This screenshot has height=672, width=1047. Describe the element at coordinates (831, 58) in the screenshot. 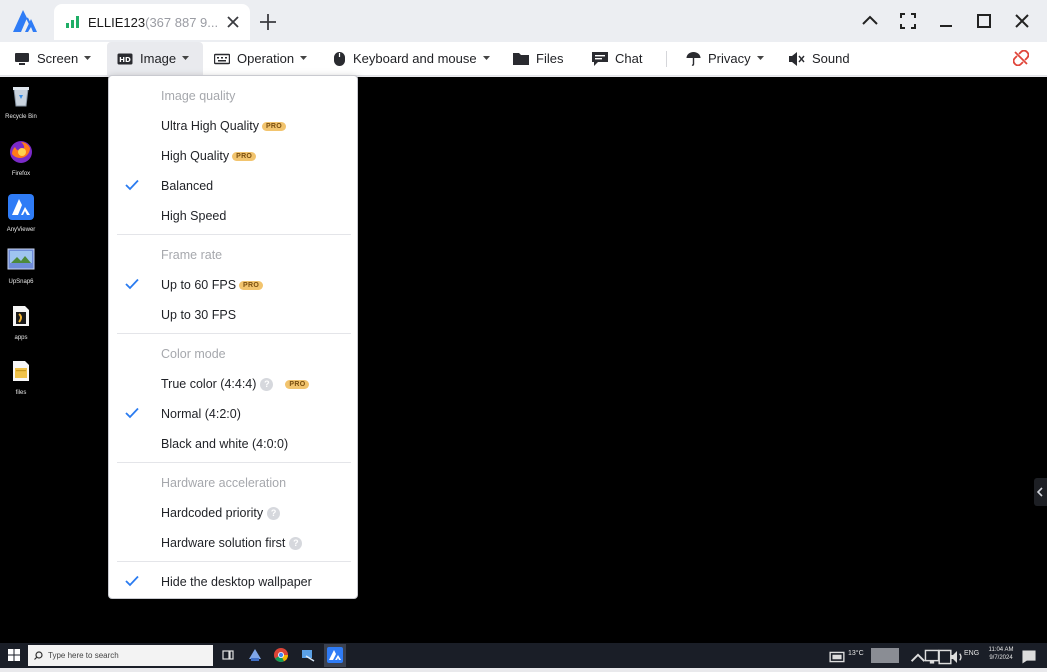

I see `sound-button-label: Sound` at that location.